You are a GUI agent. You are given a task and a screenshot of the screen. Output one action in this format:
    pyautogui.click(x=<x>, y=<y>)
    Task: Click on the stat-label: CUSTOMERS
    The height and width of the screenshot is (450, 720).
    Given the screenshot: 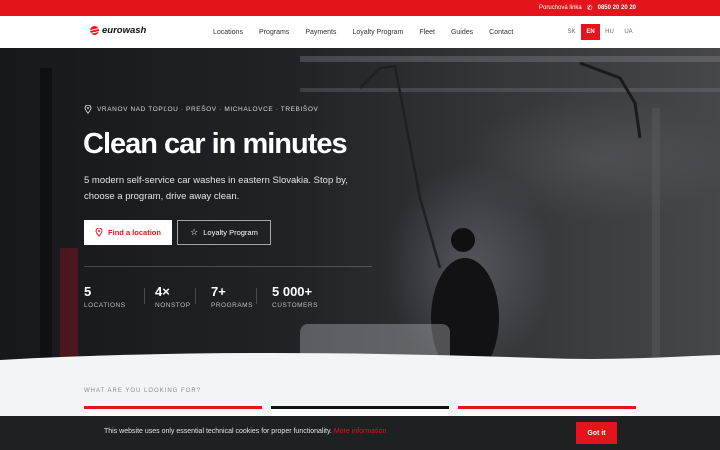 What is the action you would take?
    pyautogui.click(x=295, y=305)
    